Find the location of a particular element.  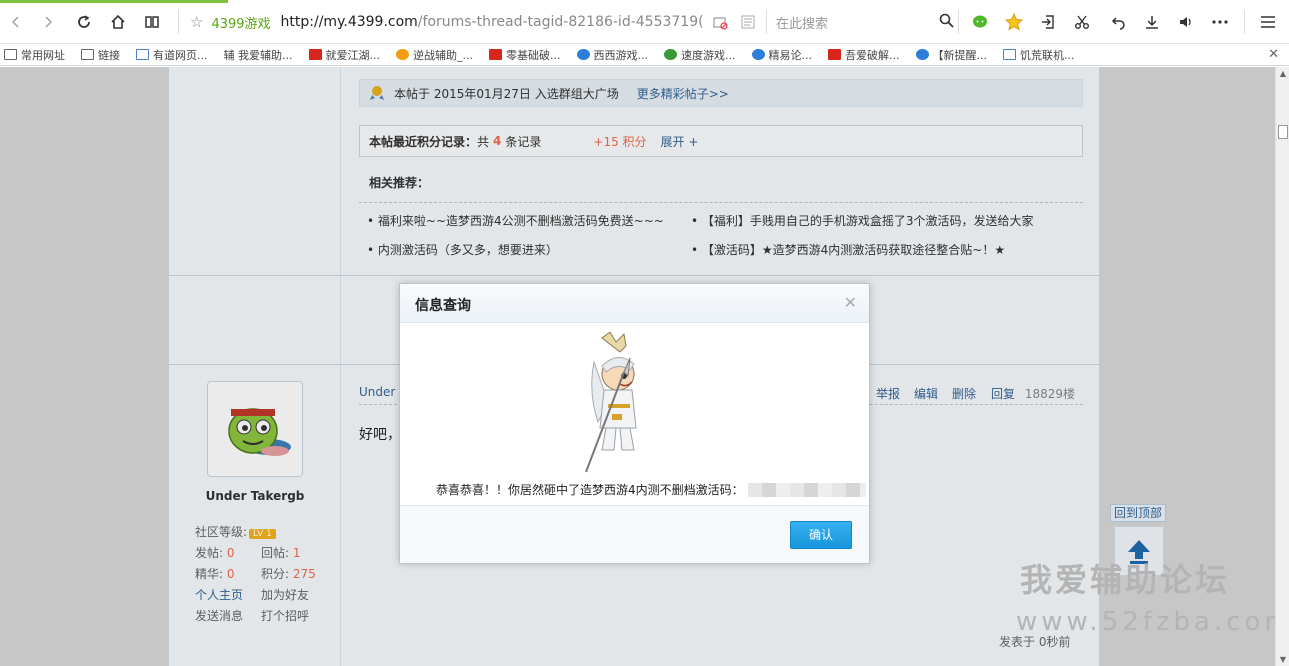

favorites-button is located at coordinates (1014, 22).